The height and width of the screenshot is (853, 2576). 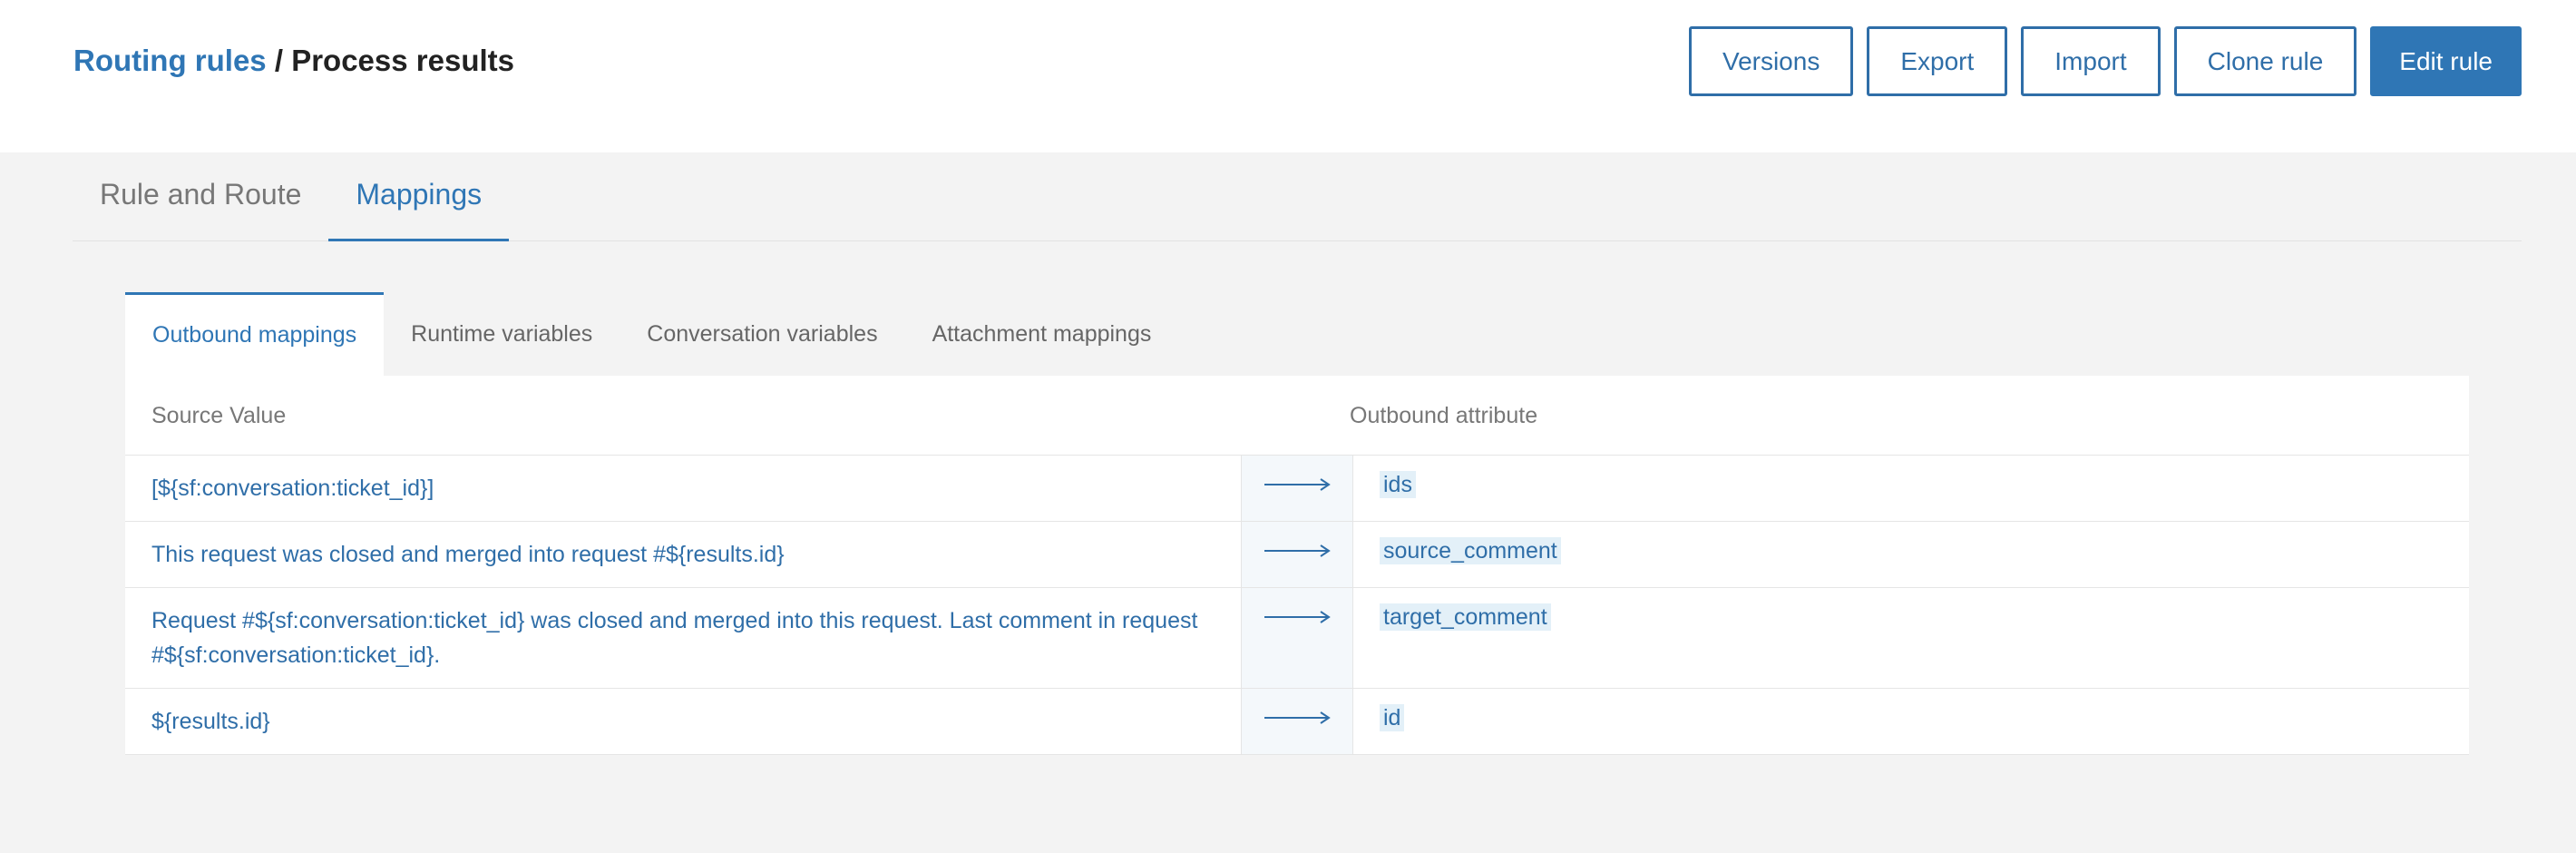 I want to click on import-button: Import, so click(x=2091, y=61).